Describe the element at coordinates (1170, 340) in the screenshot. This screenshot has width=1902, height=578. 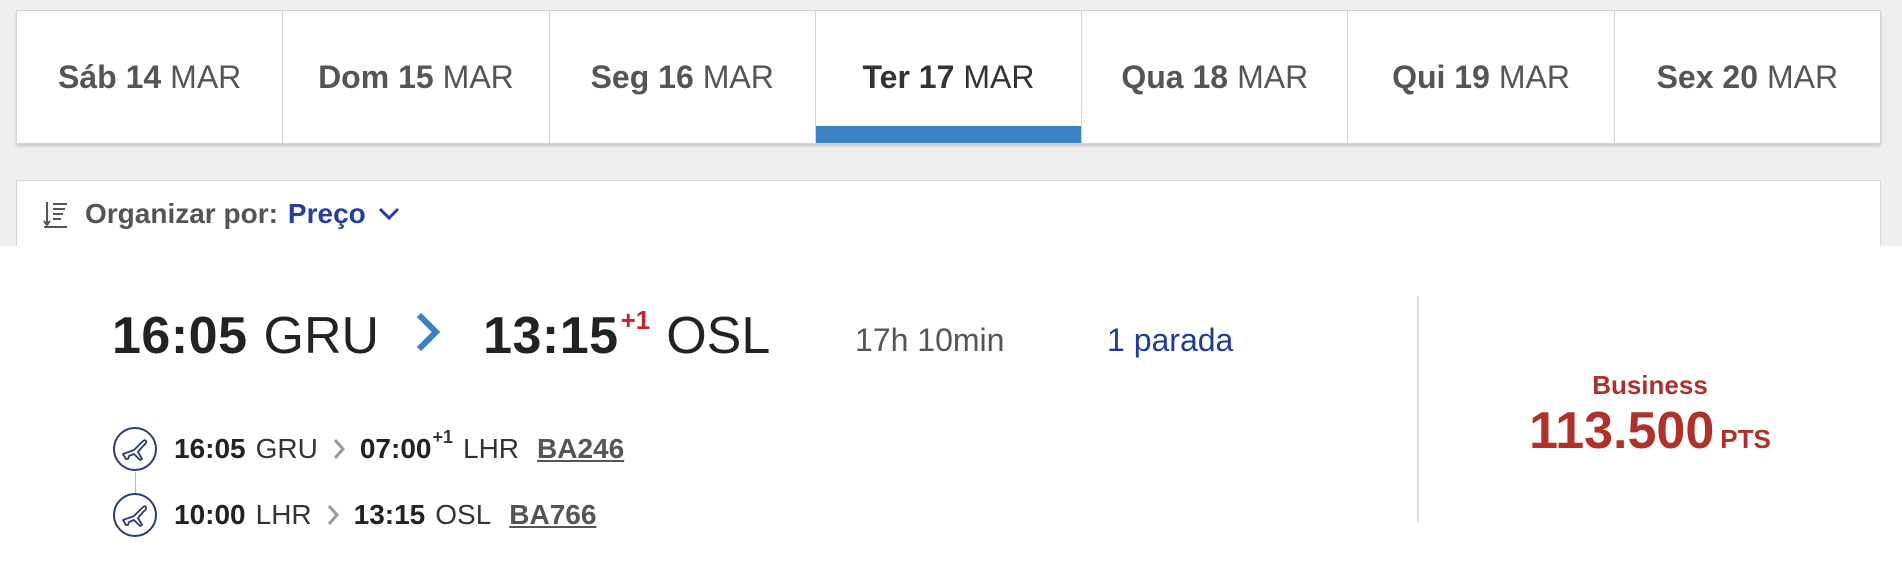
I see `stops-link: 1 parada` at that location.